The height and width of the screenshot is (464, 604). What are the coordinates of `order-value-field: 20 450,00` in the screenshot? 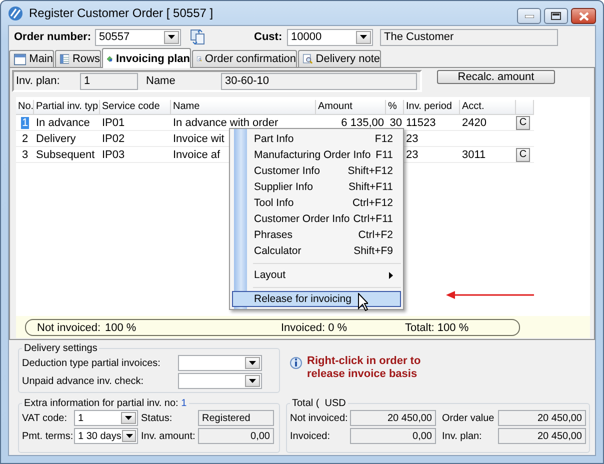 It's located at (542, 418).